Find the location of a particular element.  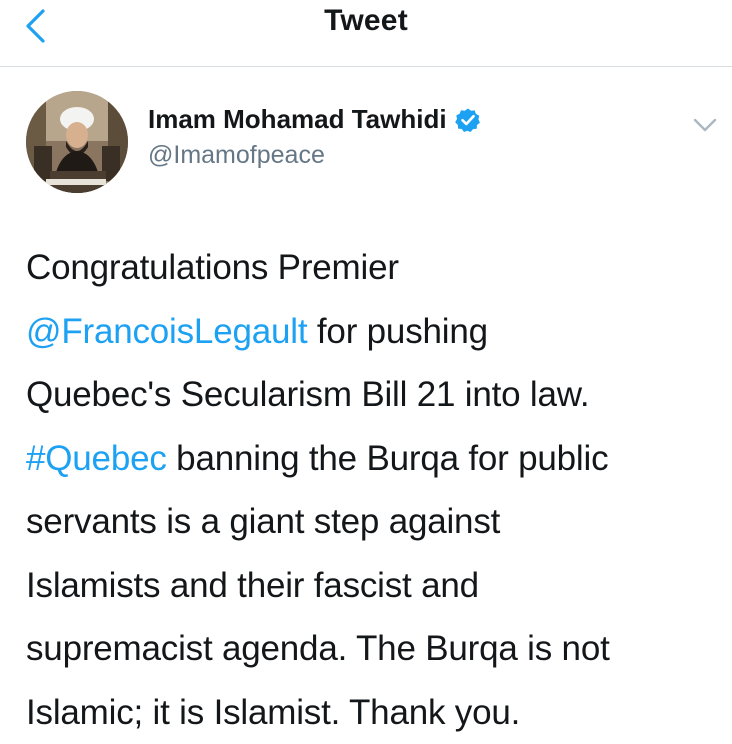

tweet-line: servants is a giant step against is located at coordinates (376, 522).